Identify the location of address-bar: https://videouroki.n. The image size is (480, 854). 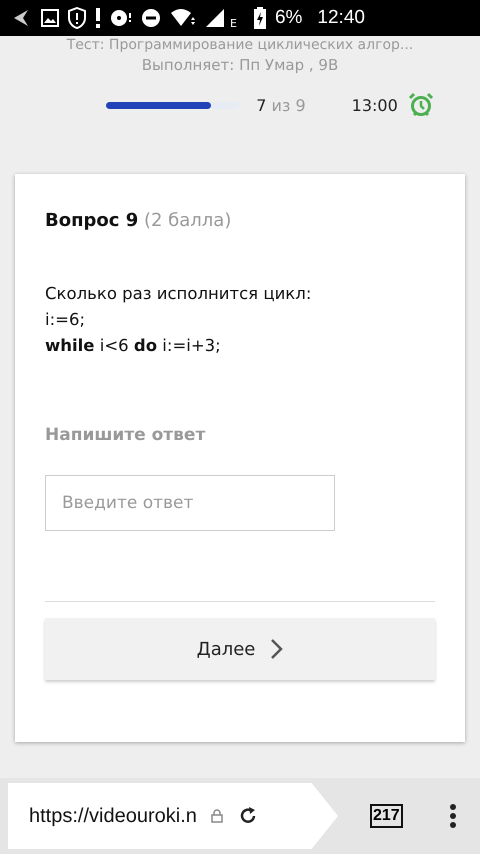
(173, 816).